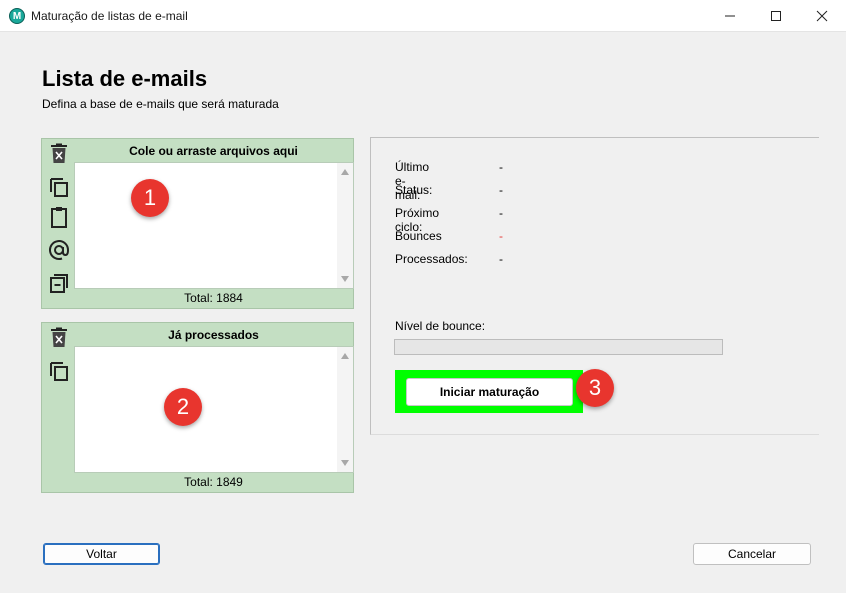 The height and width of the screenshot is (593, 846). What do you see at coordinates (59, 250) in the screenshot?
I see `at-sign-icon` at bounding box center [59, 250].